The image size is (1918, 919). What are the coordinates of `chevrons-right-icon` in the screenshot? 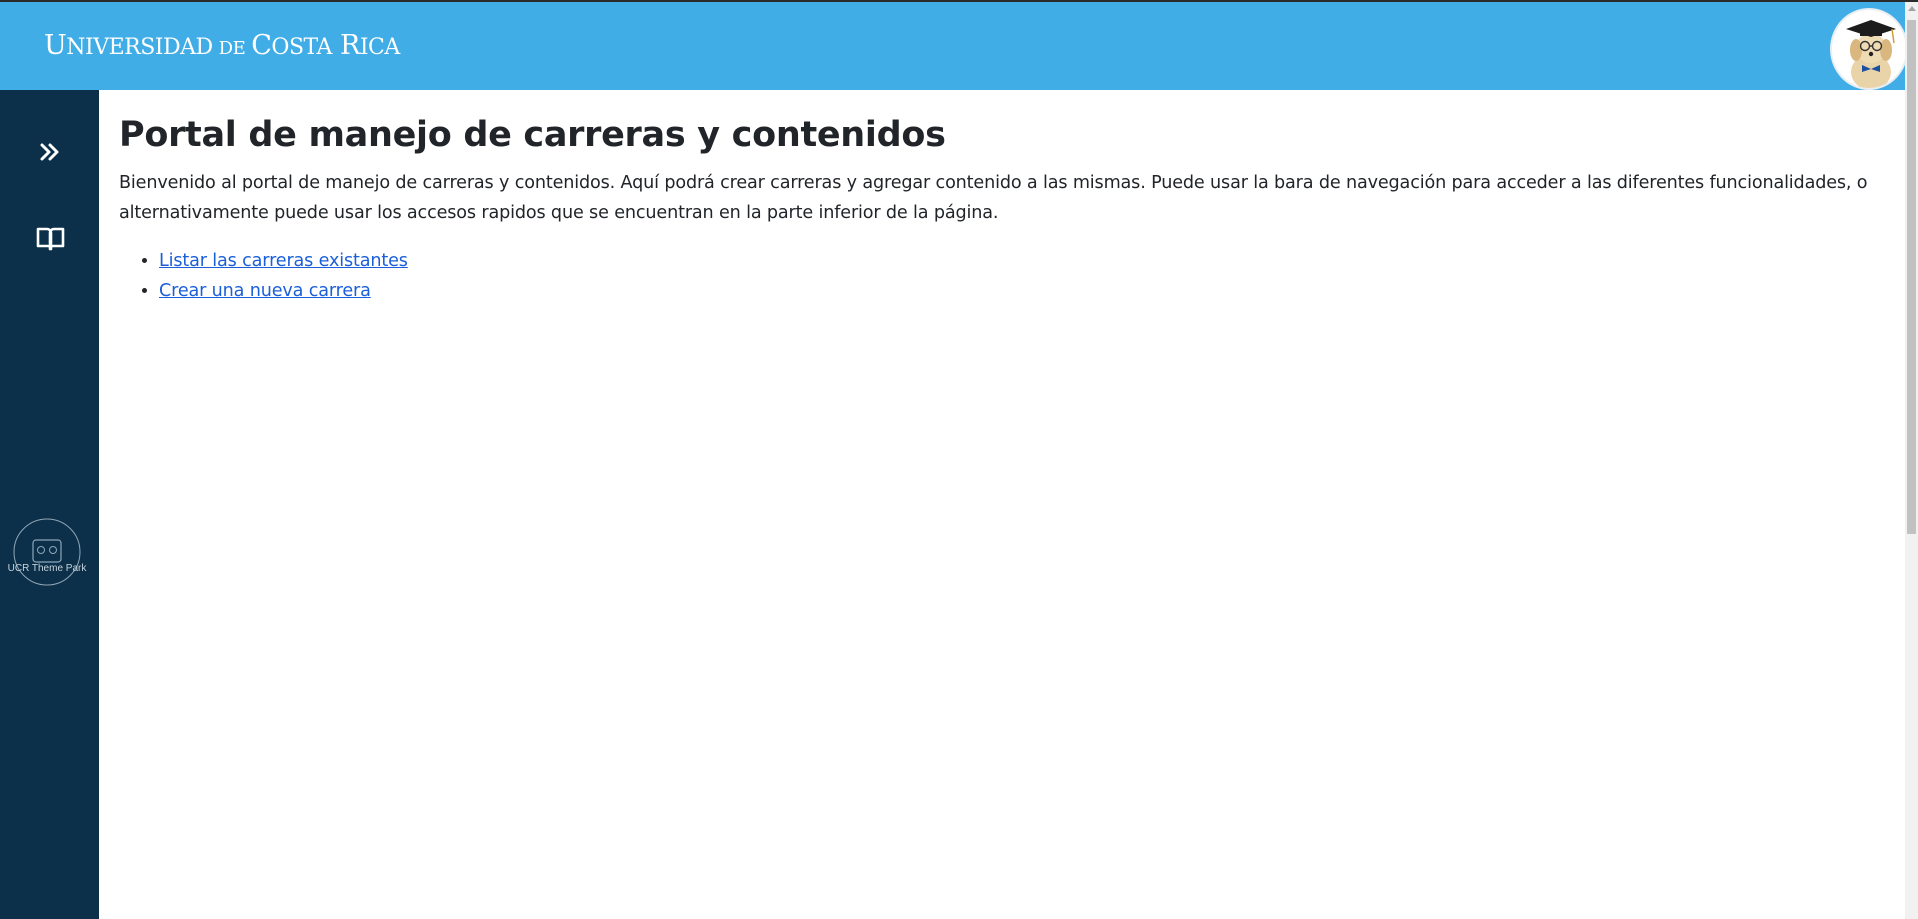 It's located at (49, 152).